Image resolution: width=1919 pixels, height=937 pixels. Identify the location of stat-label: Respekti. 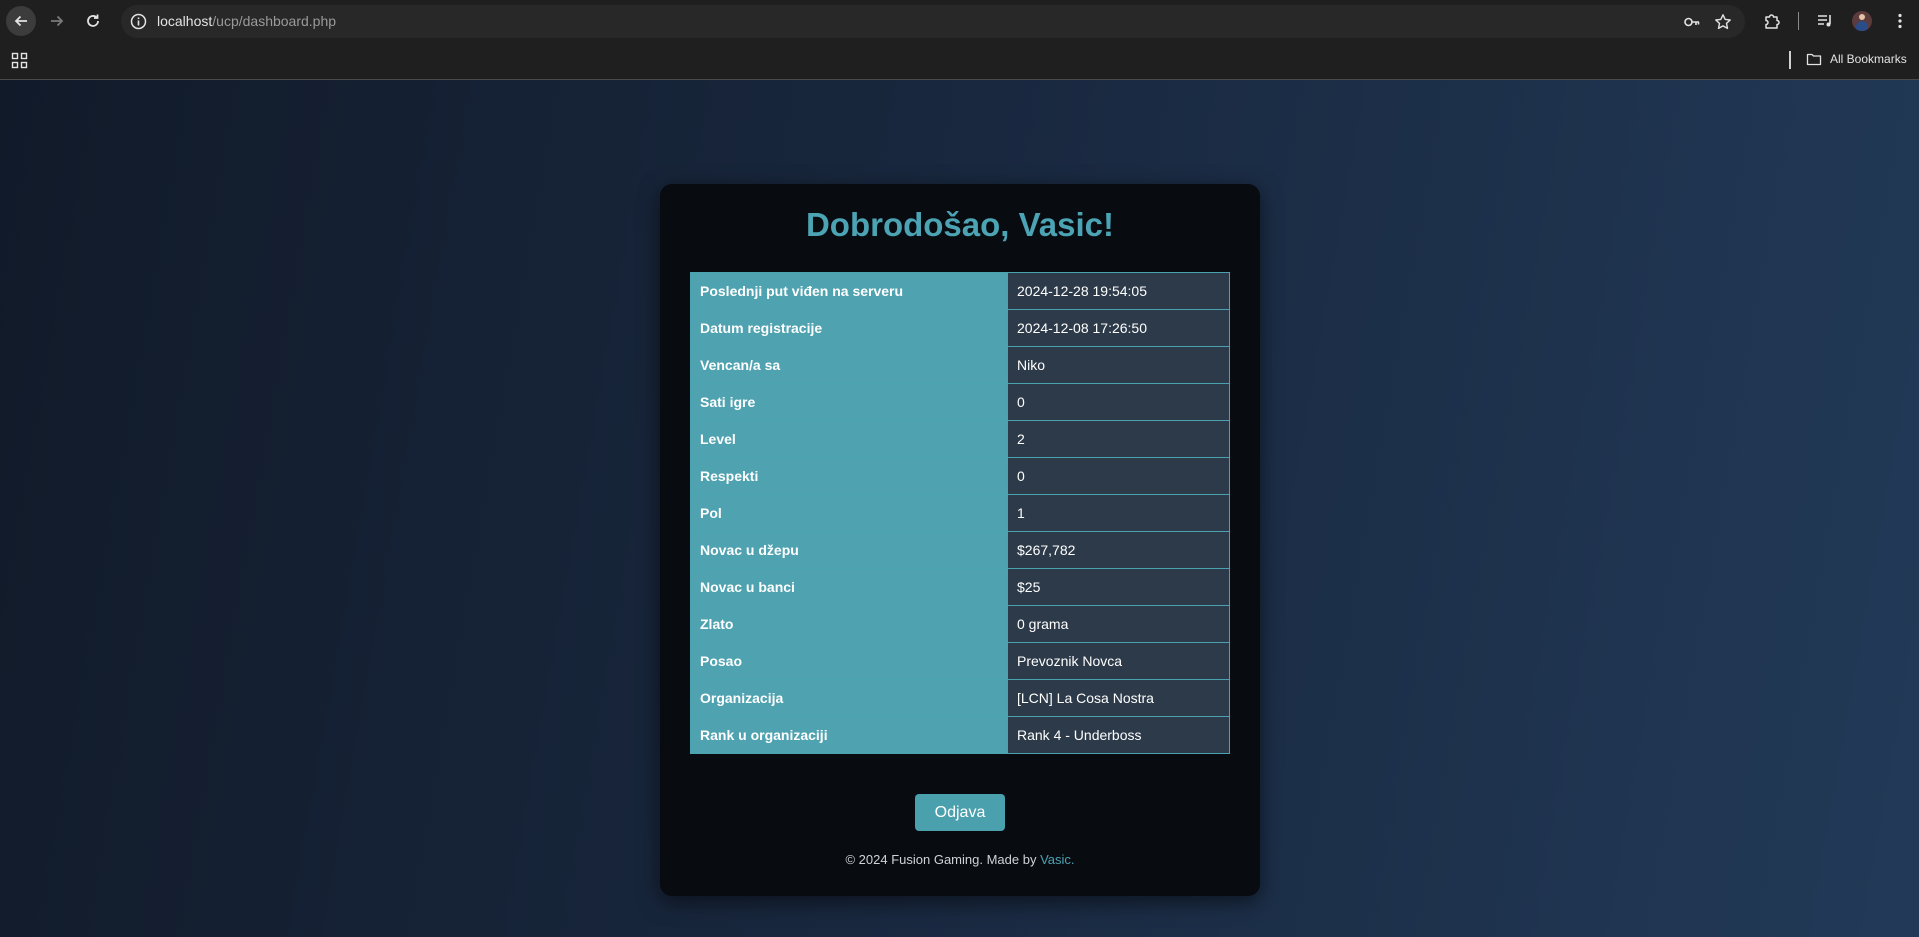
(849, 476).